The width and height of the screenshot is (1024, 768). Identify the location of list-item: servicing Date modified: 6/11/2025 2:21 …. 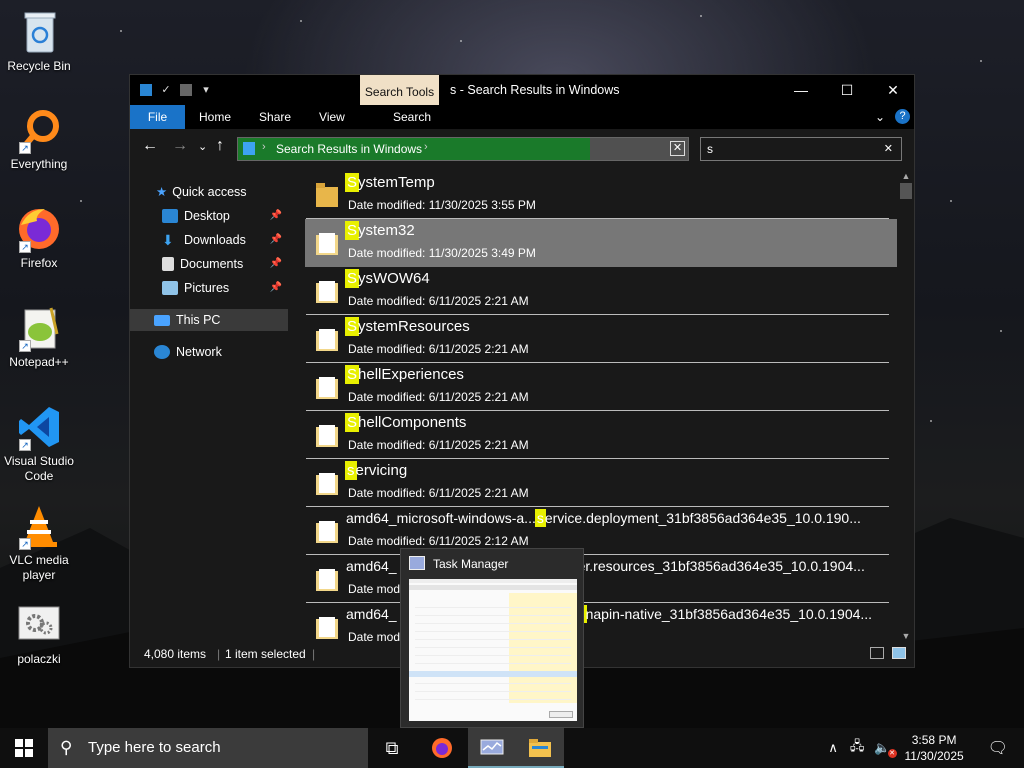
(597, 483).